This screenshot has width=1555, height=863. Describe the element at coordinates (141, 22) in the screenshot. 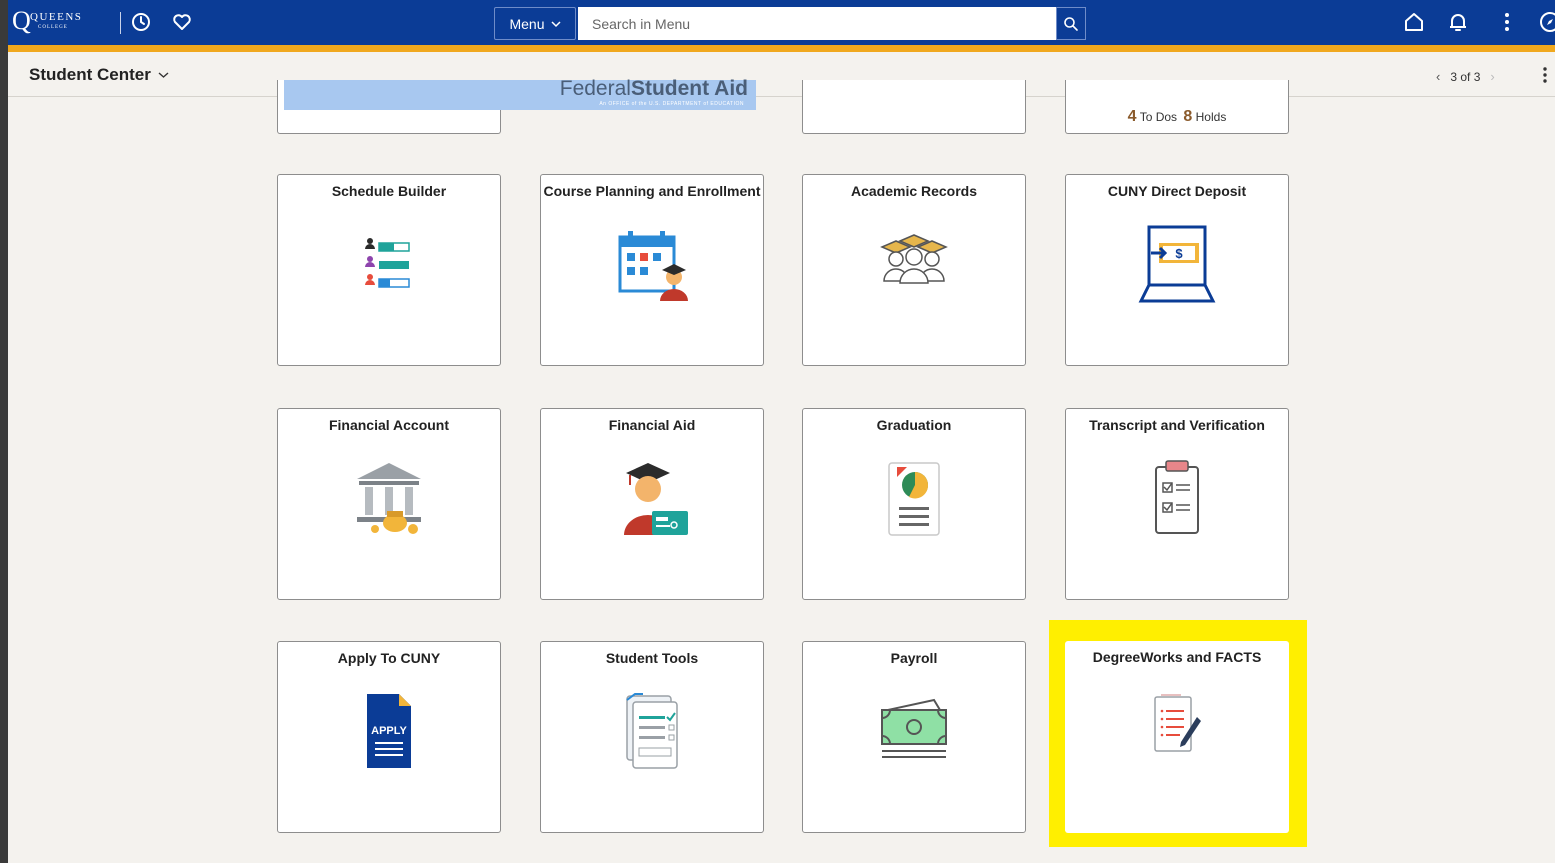

I see `recent-history-icon` at that location.